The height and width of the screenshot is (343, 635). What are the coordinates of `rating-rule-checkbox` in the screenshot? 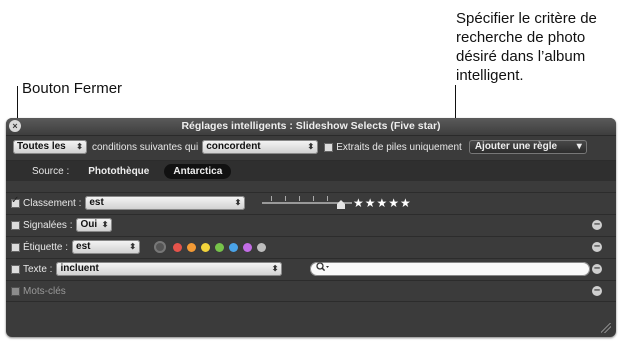 It's located at (15, 201).